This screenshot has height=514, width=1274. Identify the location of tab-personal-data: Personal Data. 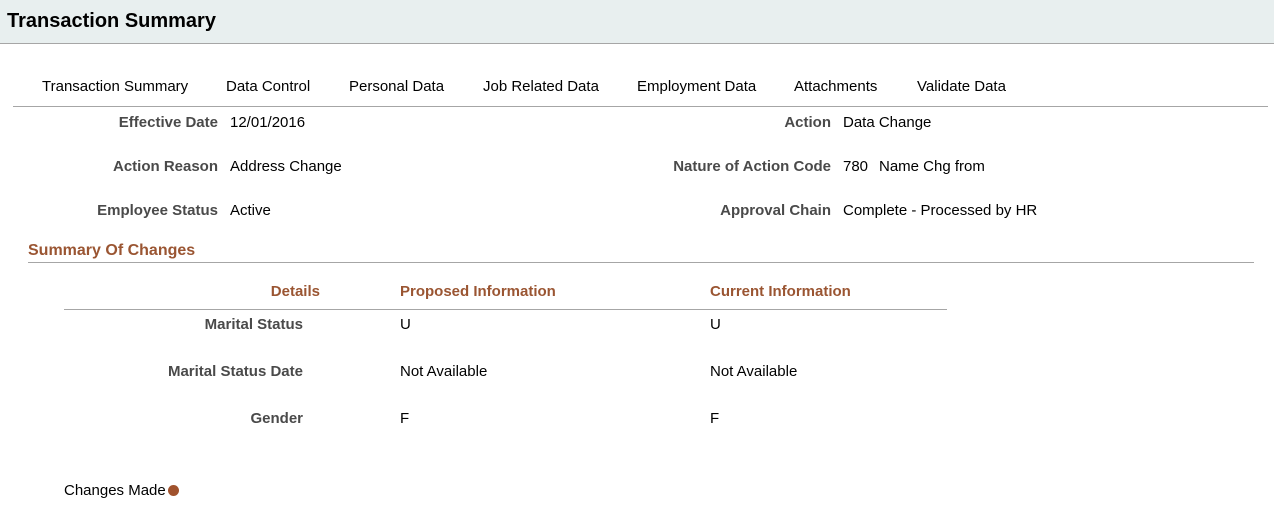
(396, 86).